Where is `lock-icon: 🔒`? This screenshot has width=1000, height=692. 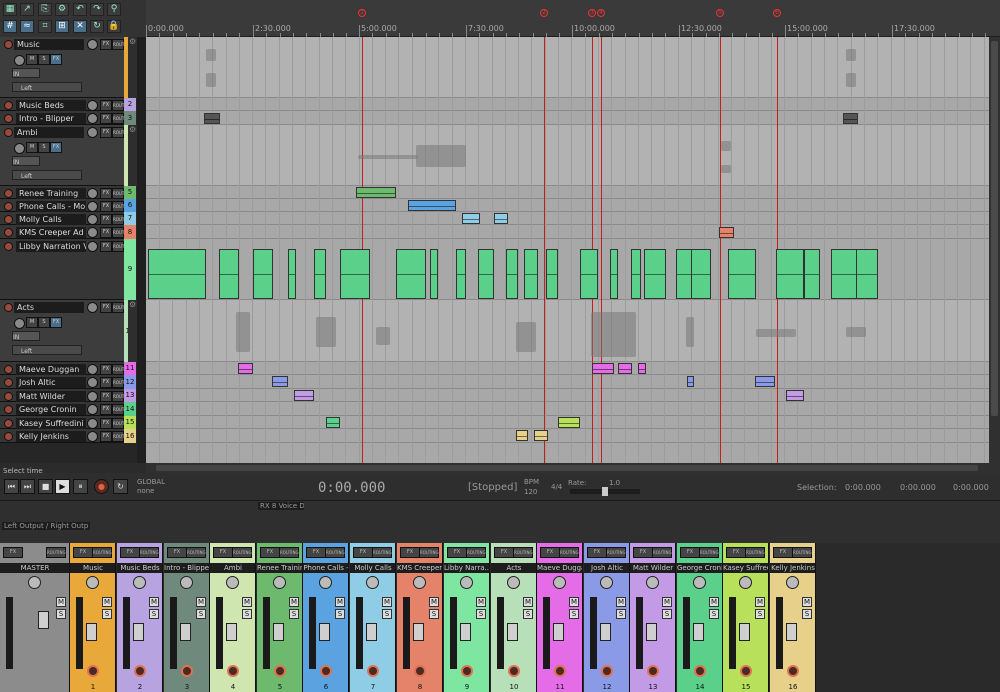 lock-icon: 🔒 is located at coordinates (114, 26).